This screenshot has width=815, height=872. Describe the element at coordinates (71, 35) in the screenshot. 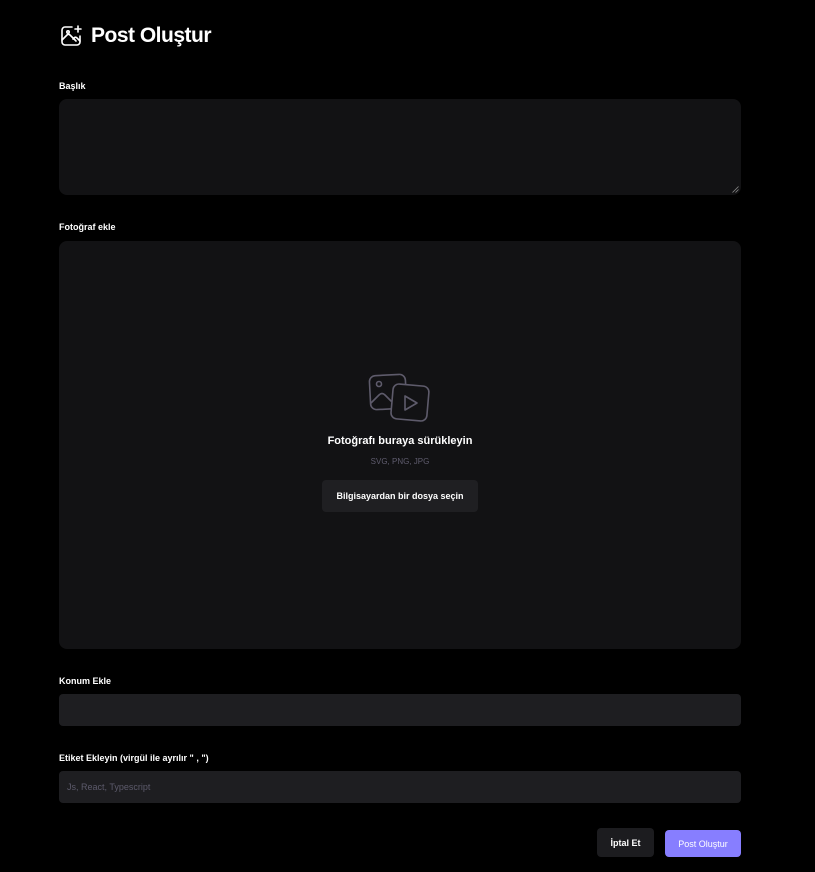

I see `image-plus-icon` at that location.